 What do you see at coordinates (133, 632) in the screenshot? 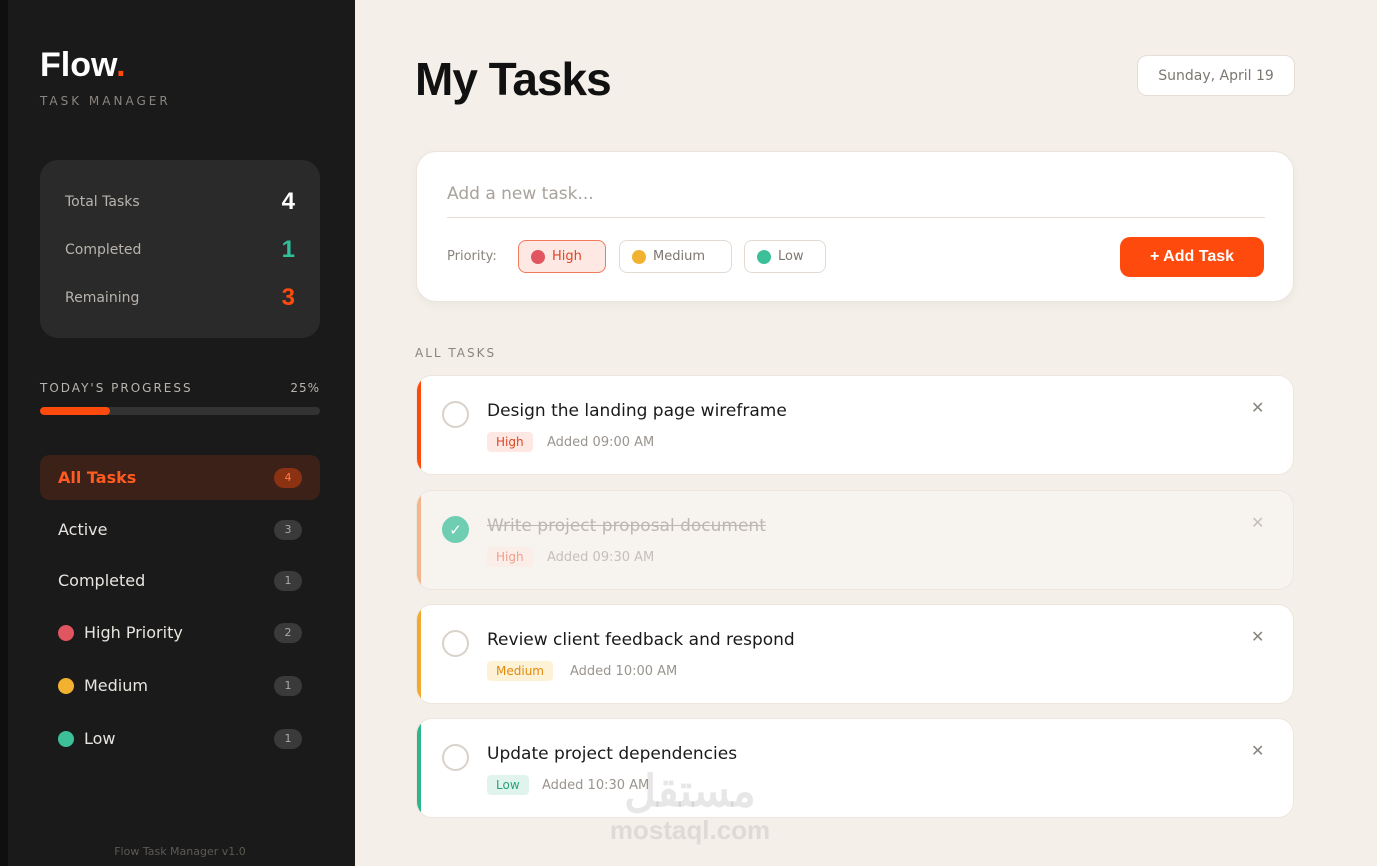
I see `nav-label: High Priority` at bounding box center [133, 632].